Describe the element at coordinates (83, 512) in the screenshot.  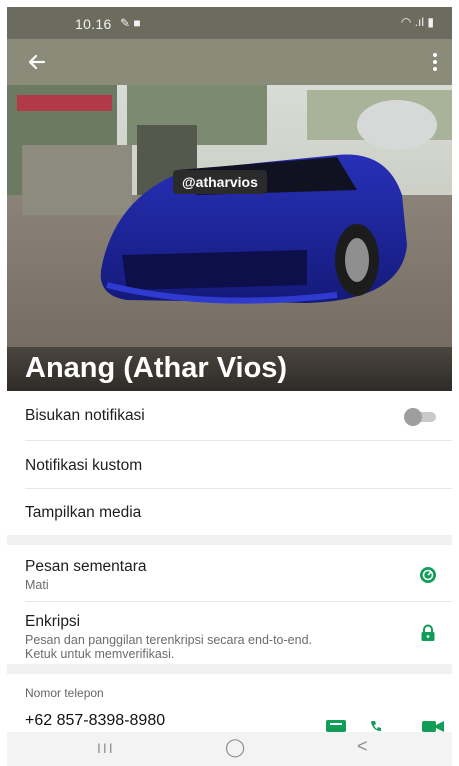
I see `show-media-label: Tampilkan media` at that location.